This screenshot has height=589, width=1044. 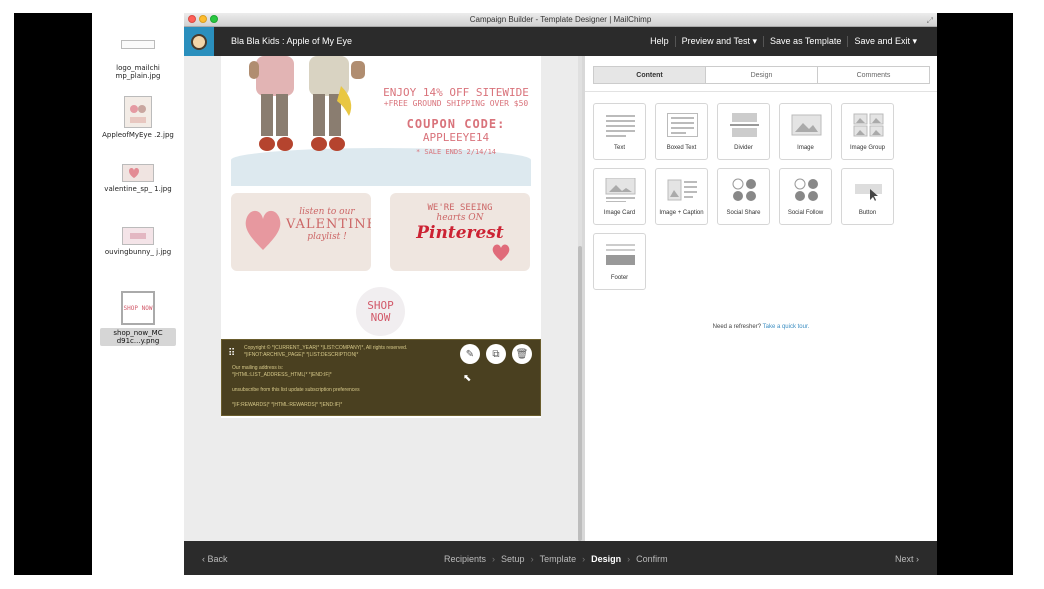 I want to click on step-recipients: Recipients, so click(x=465, y=559).